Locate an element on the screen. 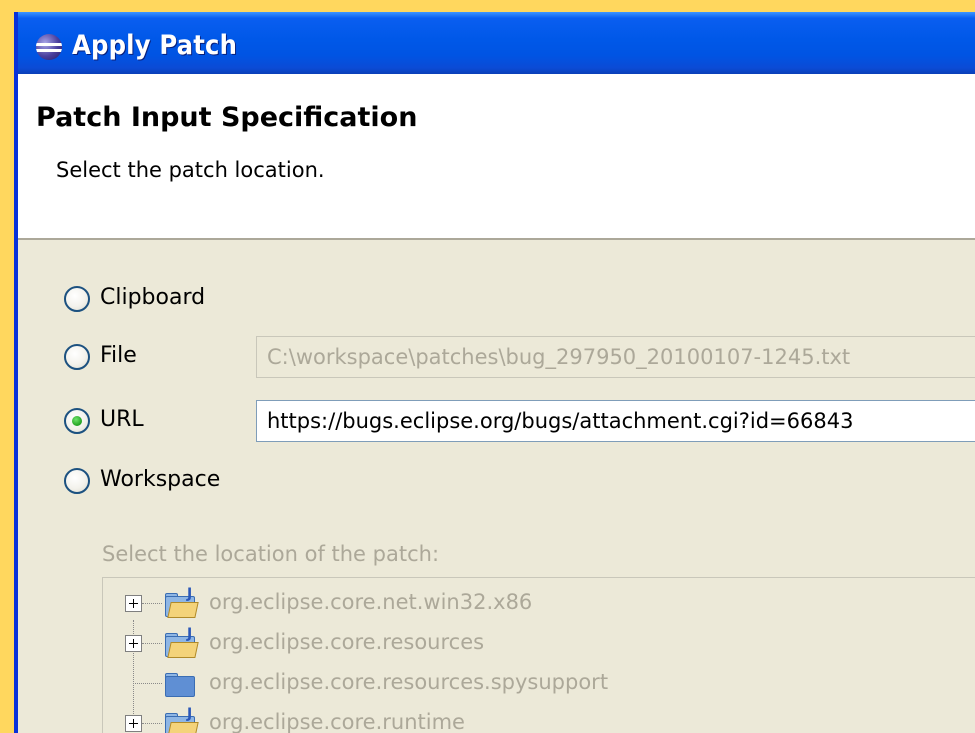 Image resolution: width=975 pixels, height=733 pixels. radio-url-label: URL is located at coordinates (122, 419).